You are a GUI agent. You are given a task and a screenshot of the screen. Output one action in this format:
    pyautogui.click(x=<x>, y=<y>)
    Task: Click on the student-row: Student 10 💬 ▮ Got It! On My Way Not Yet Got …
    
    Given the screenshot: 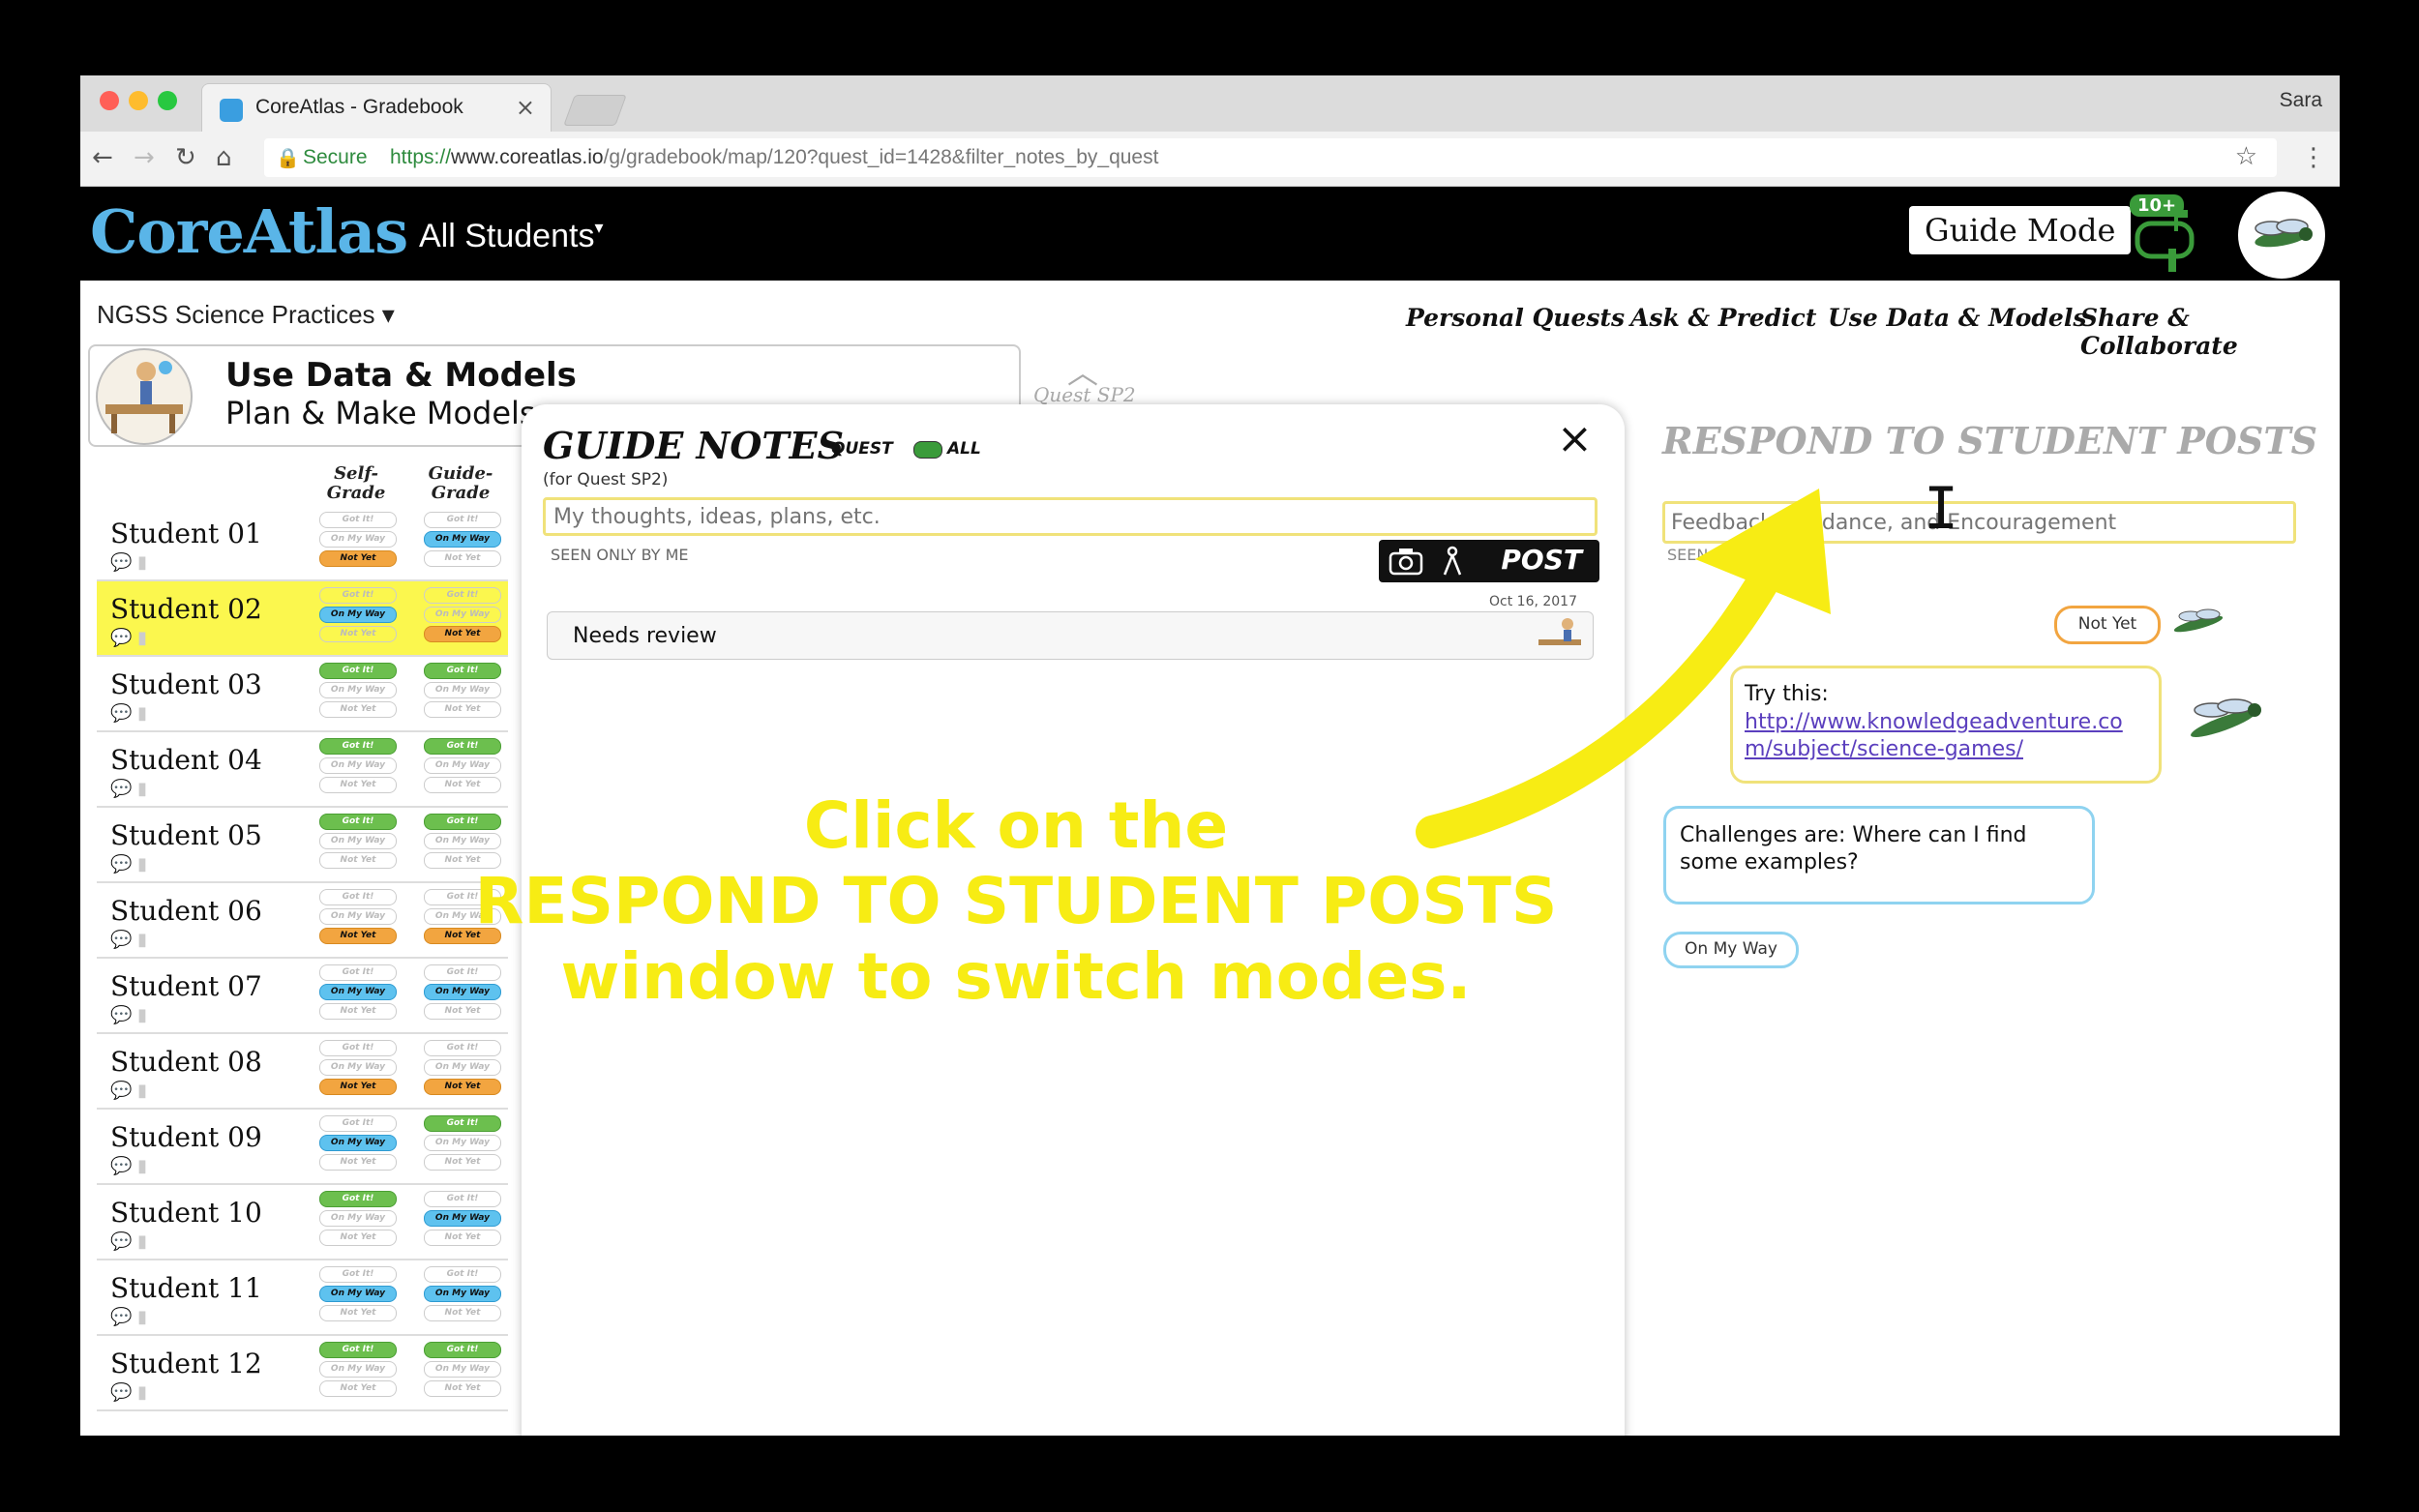 What is the action you would take?
    pyautogui.click(x=302, y=1223)
    